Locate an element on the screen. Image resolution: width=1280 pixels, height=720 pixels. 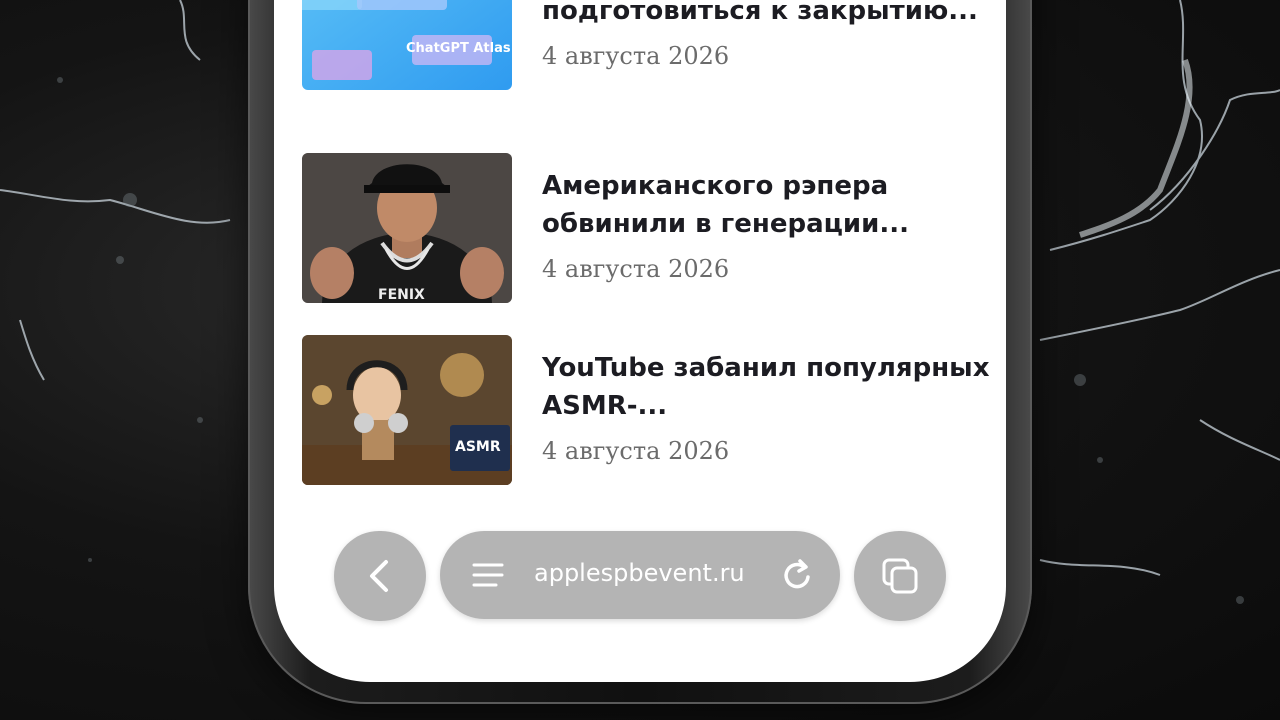
url-text: applespbevent.ru is located at coordinates (639, 573).